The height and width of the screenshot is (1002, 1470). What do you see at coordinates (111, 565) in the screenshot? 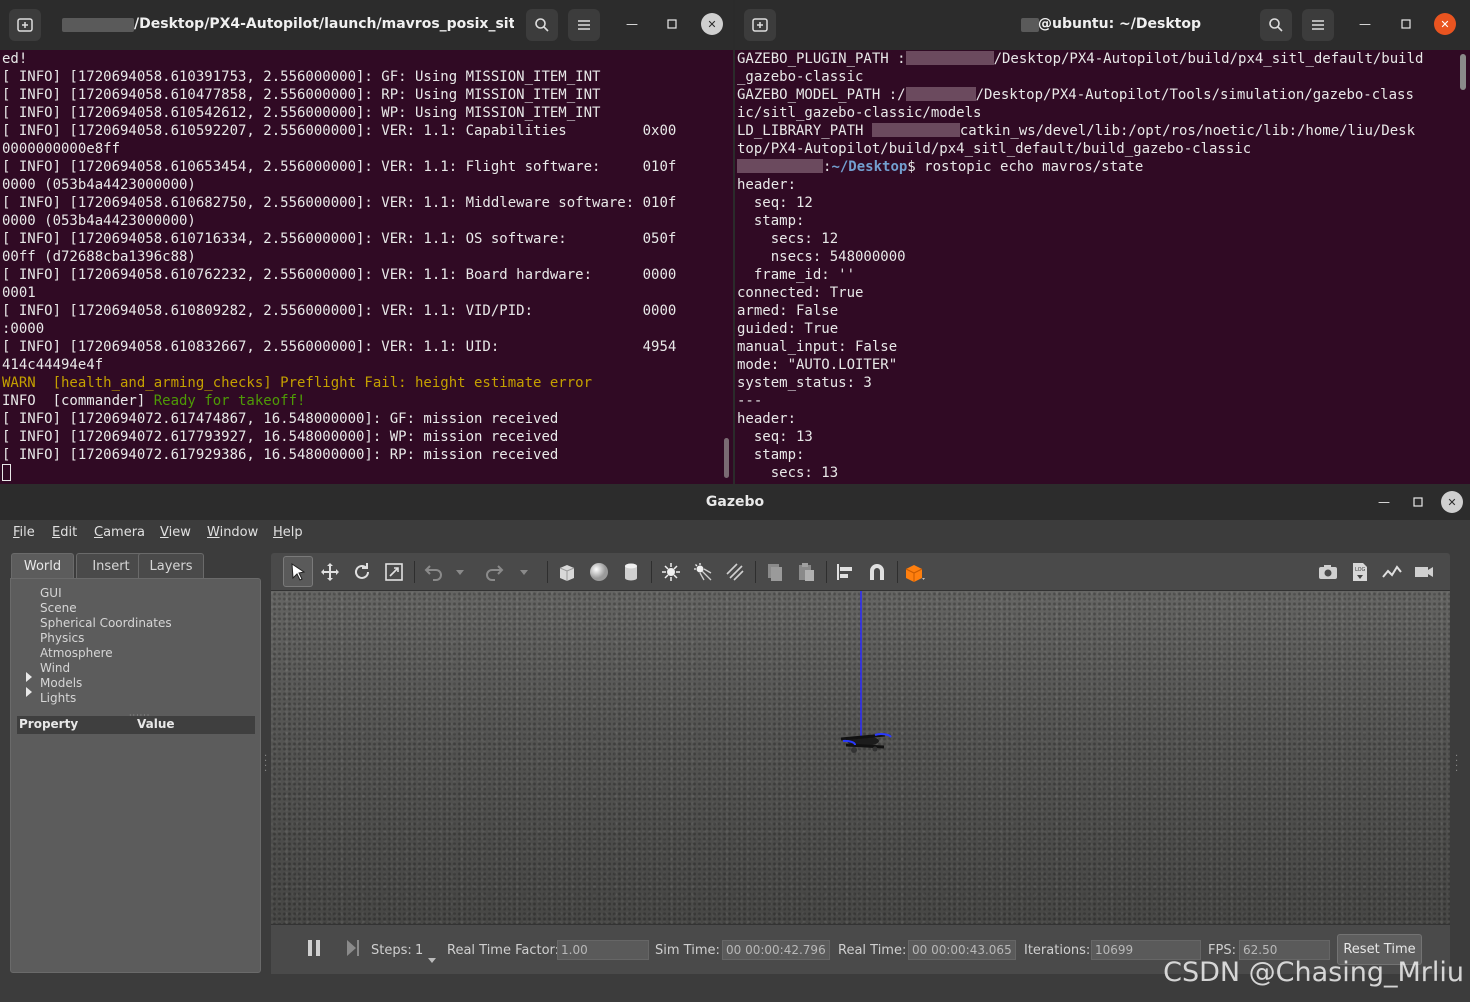
I see `tab-insert: Insert` at bounding box center [111, 565].